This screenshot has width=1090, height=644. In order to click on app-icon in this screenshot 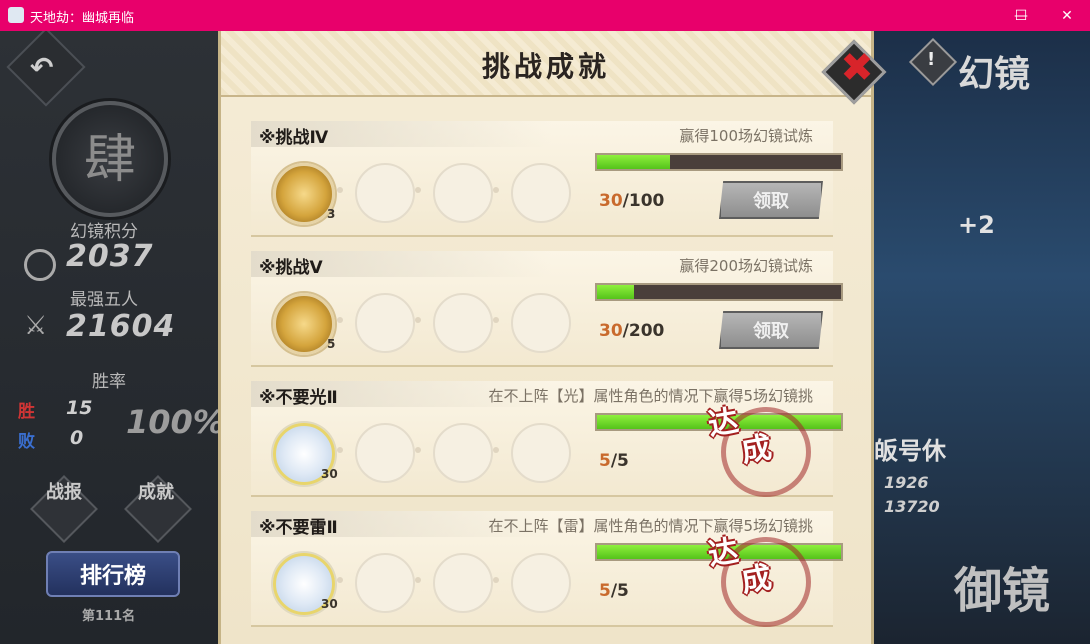, I will do `click(16, 15)`.